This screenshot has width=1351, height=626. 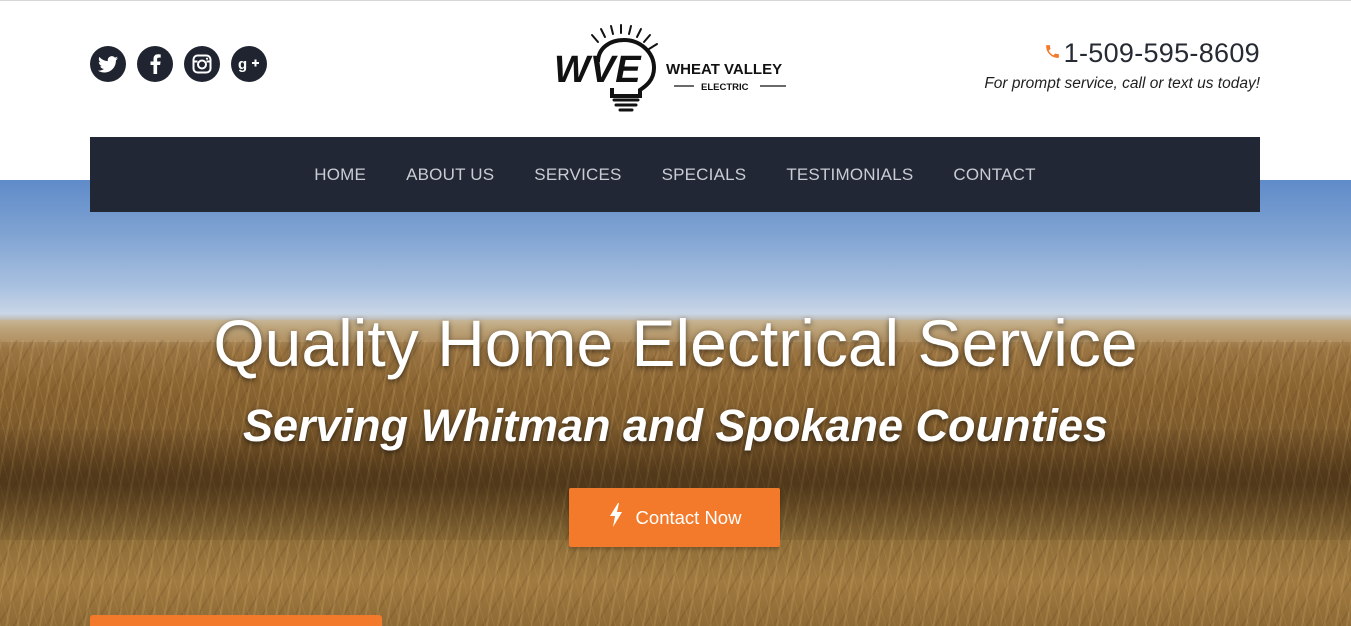 I want to click on phone-icon, so click(x=1052, y=54).